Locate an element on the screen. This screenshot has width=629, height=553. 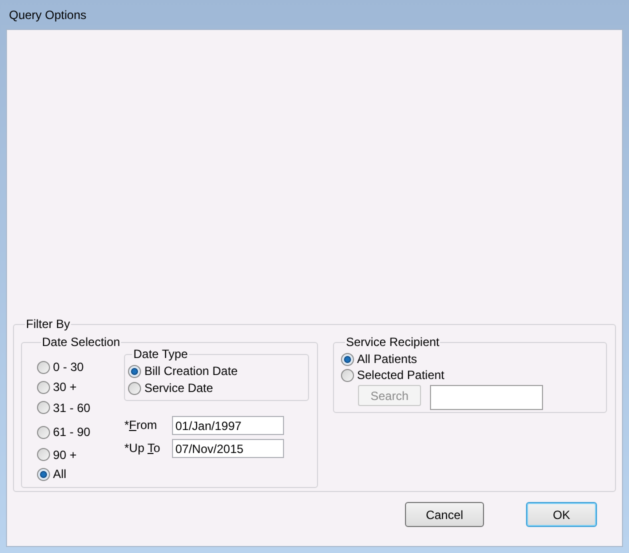
radio-label: All Patients is located at coordinates (387, 359).